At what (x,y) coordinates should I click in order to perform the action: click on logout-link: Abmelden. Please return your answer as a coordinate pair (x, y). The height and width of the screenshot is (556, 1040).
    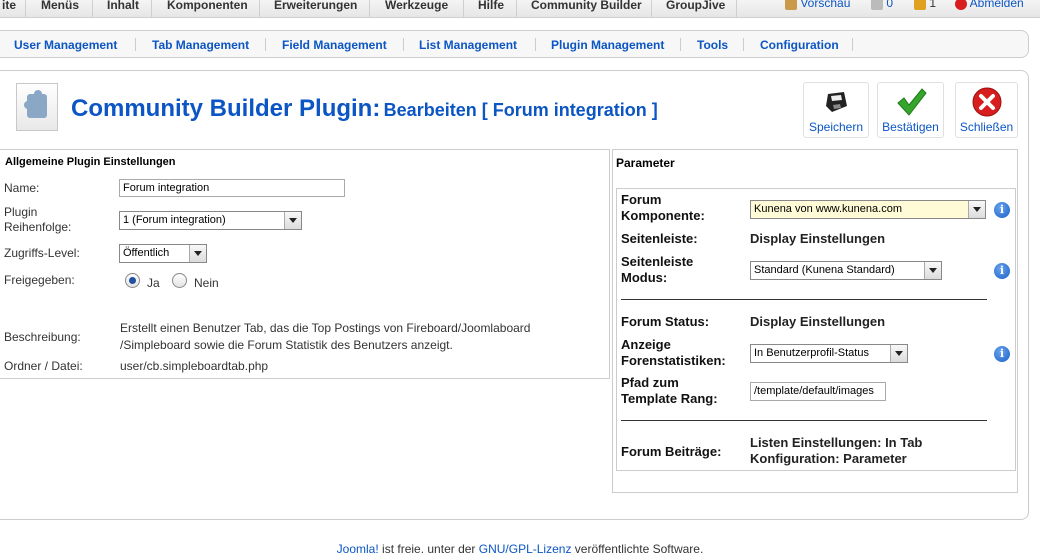
    Looking at the image, I should click on (989, 5).